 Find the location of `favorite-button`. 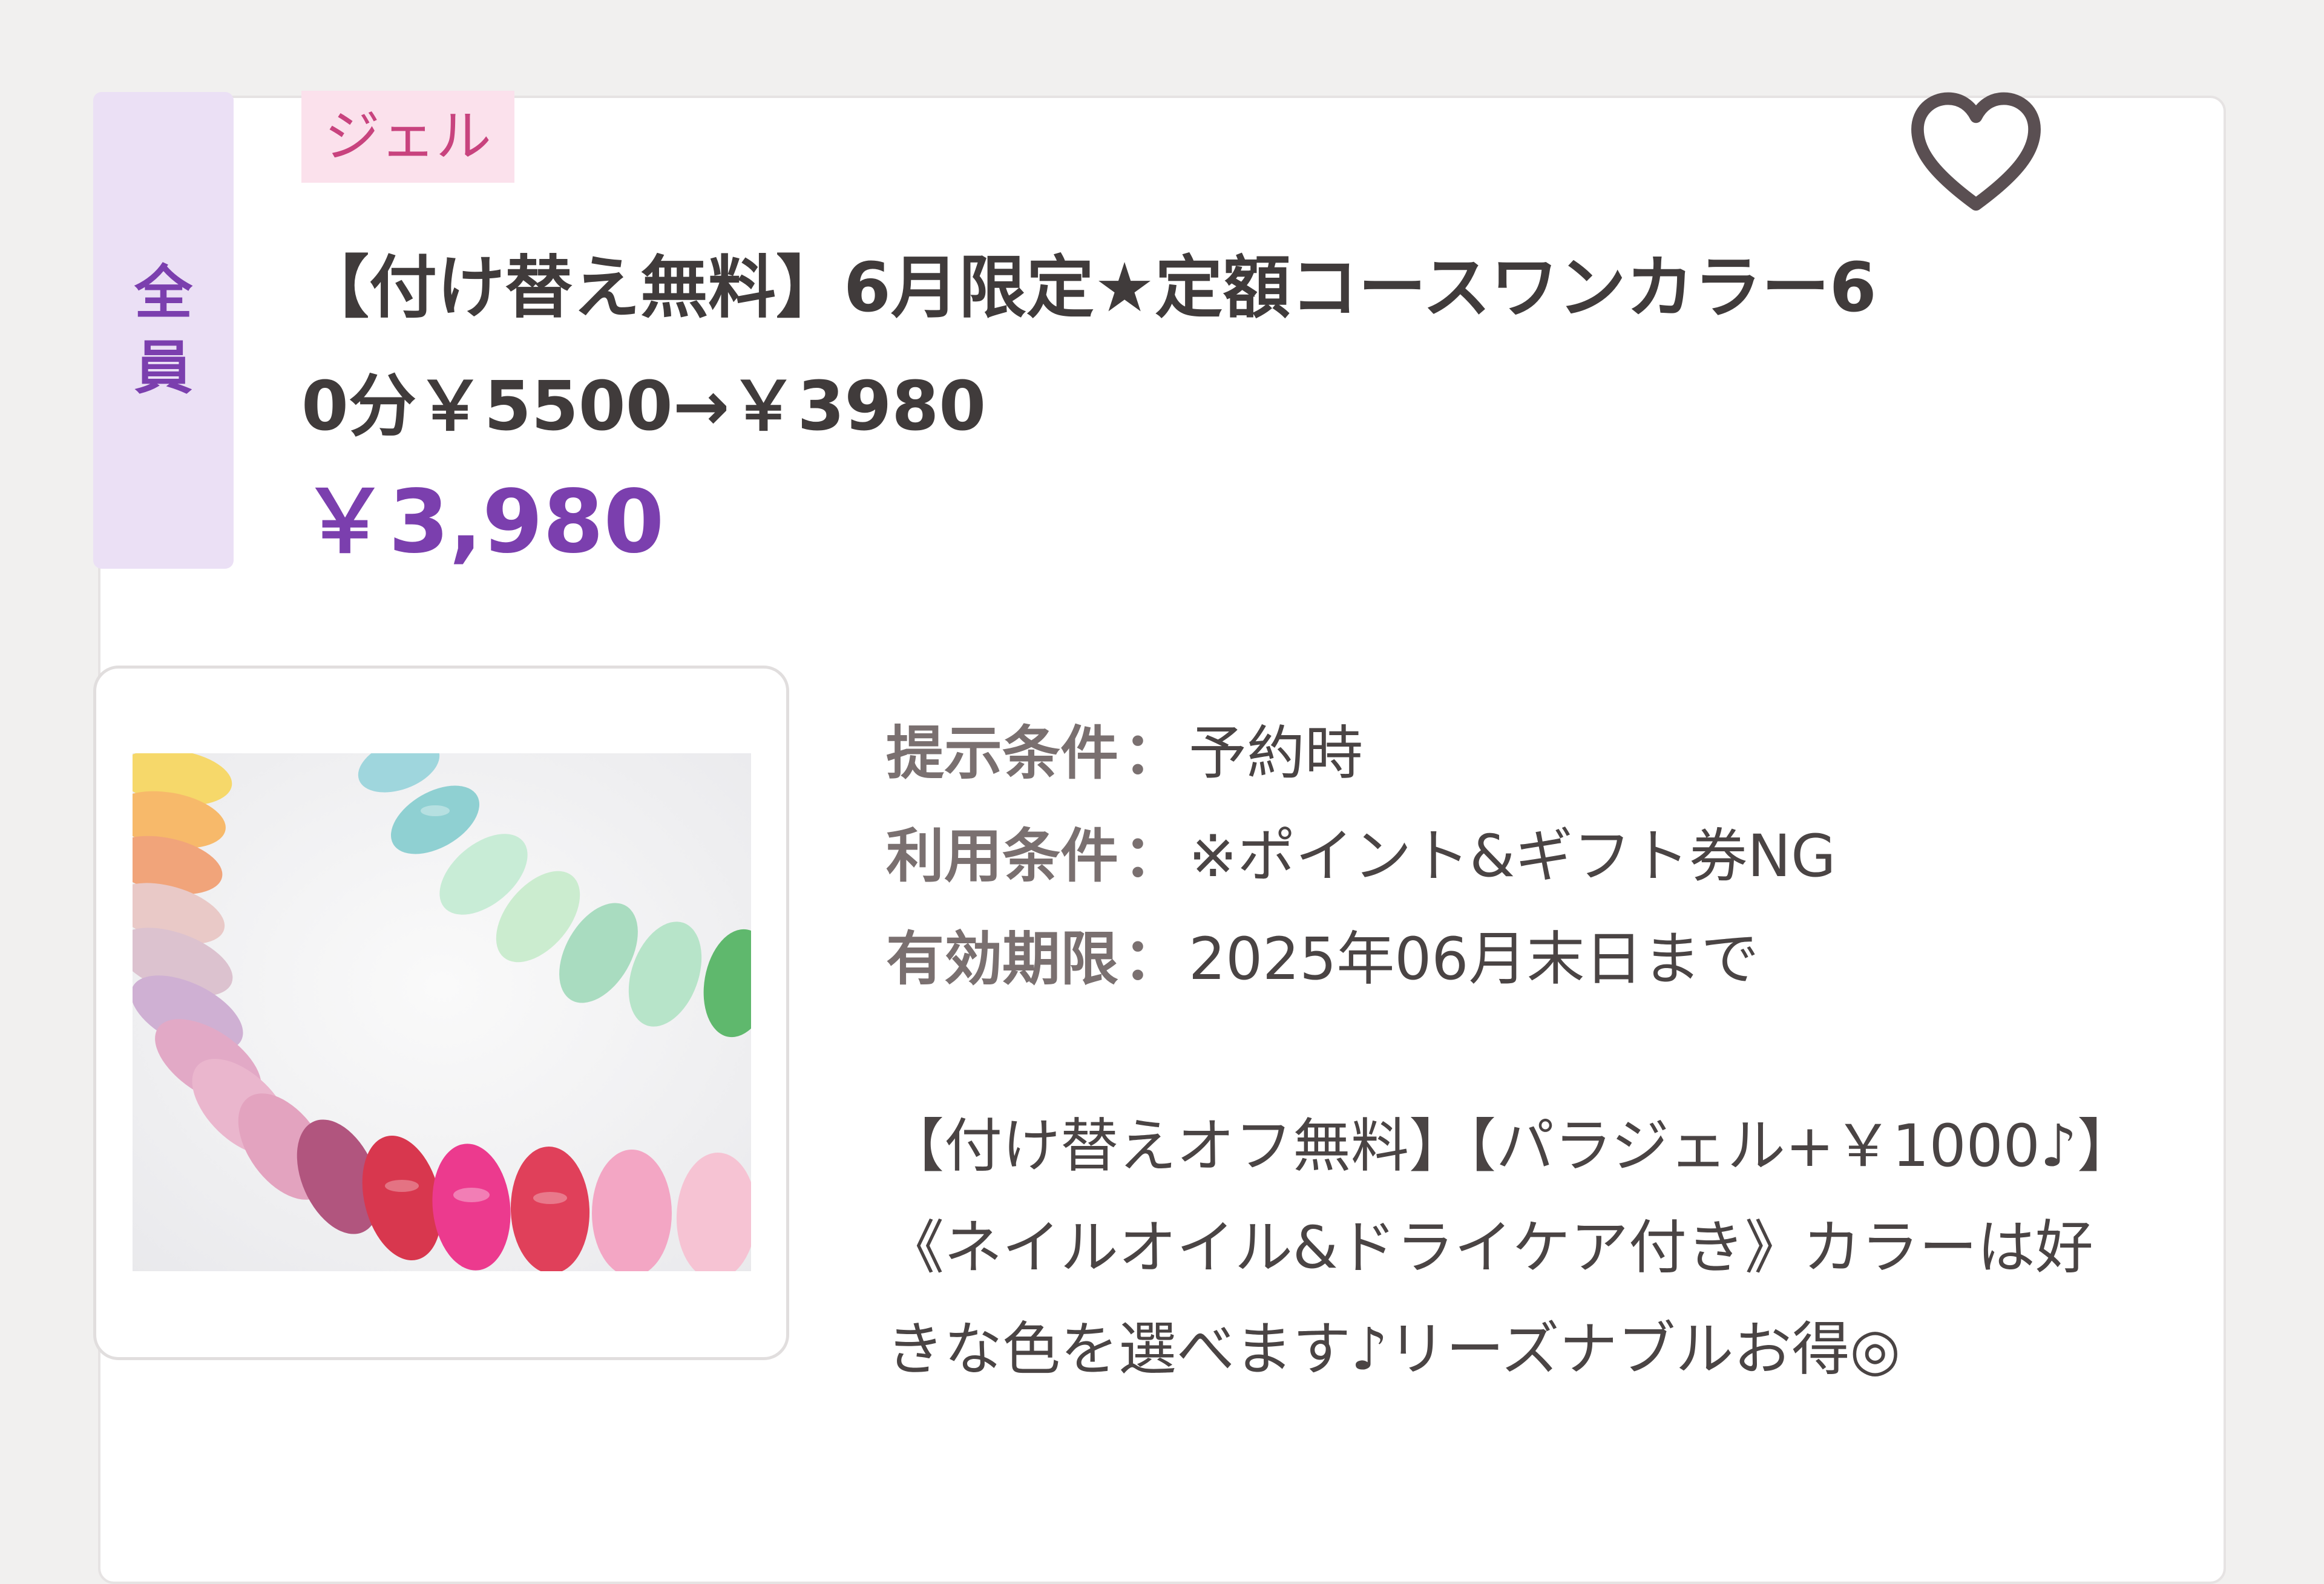

favorite-button is located at coordinates (1976, 154).